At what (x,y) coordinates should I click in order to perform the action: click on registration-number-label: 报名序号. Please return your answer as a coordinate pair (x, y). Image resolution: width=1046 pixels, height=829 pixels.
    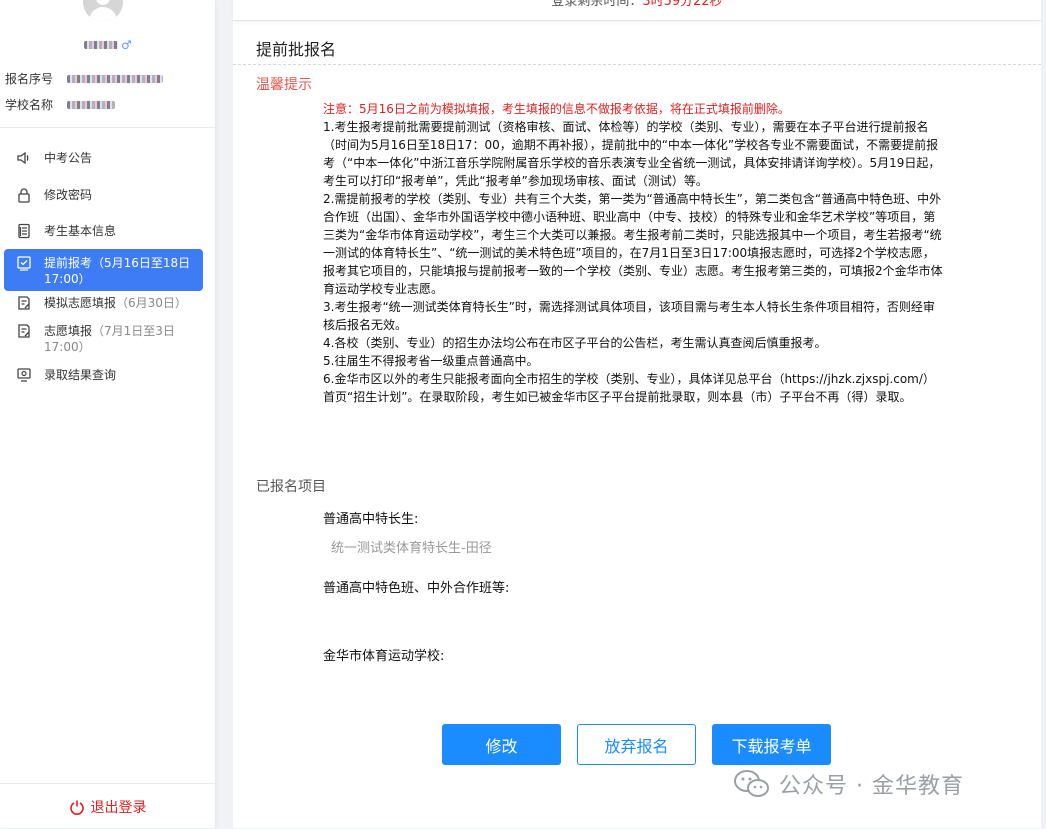
    Looking at the image, I should click on (29, 79).